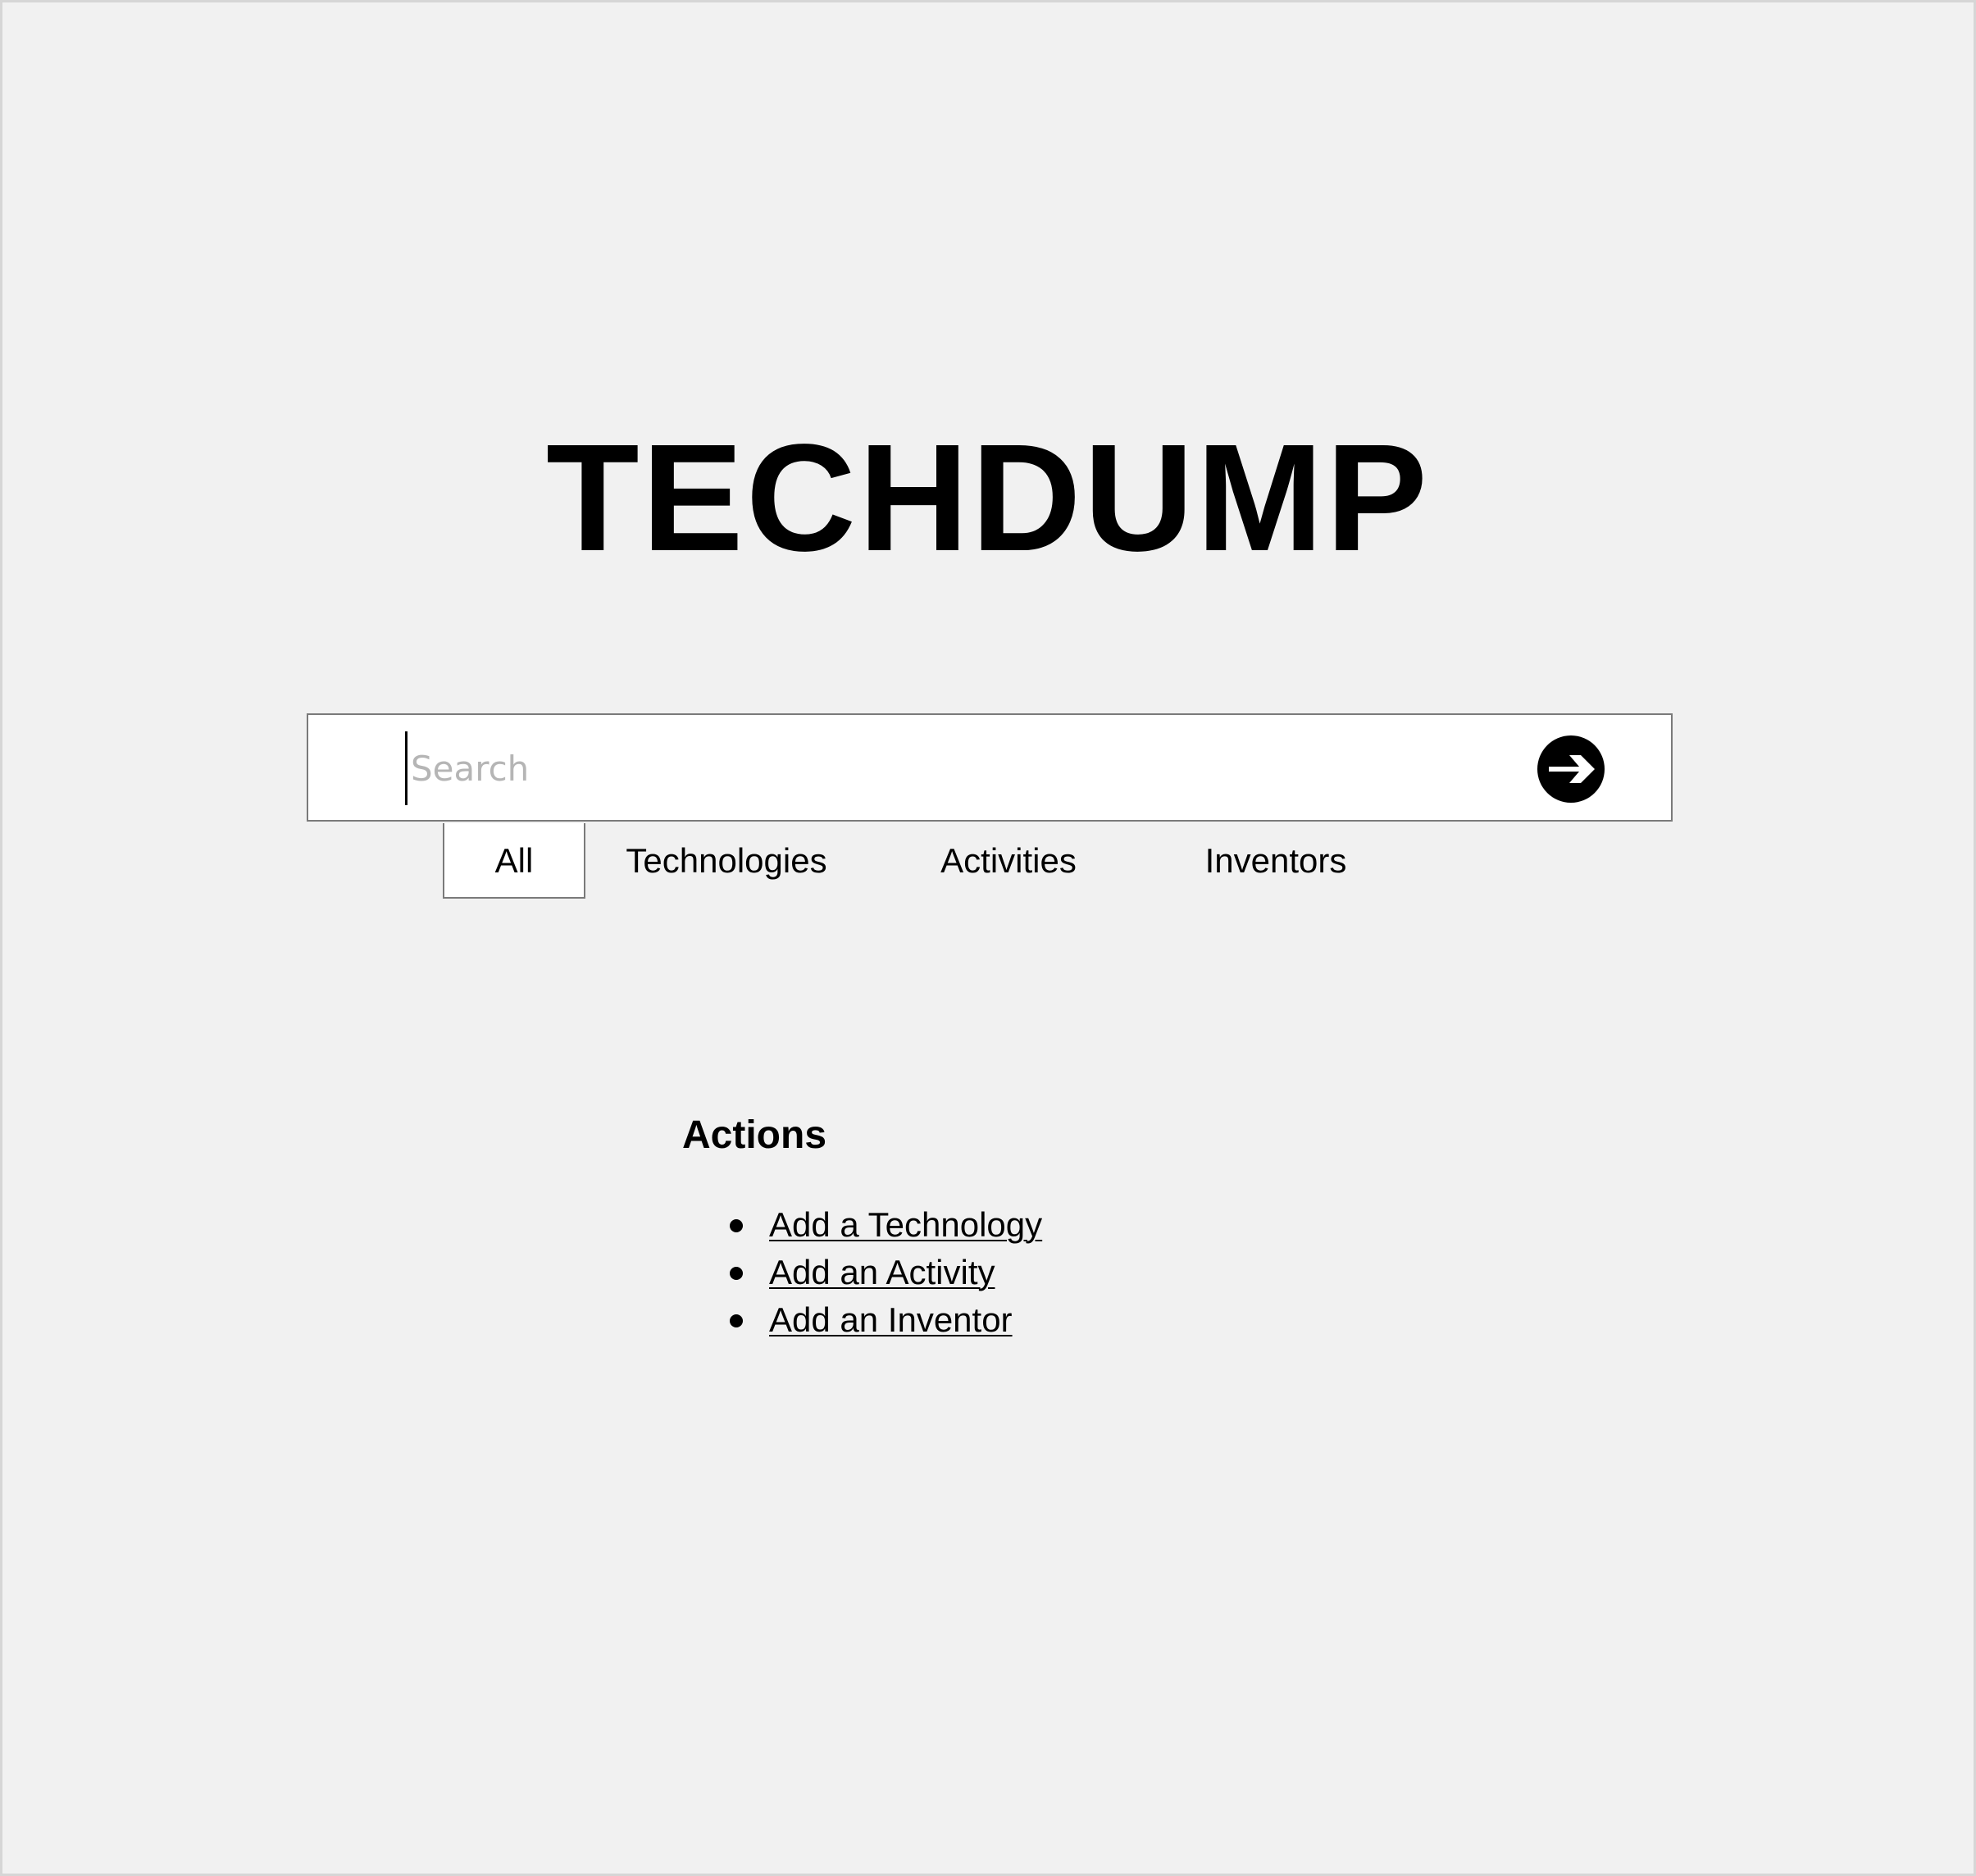  I want to click on add-inventor-link: Add an Inventor, so click(891, 1319).